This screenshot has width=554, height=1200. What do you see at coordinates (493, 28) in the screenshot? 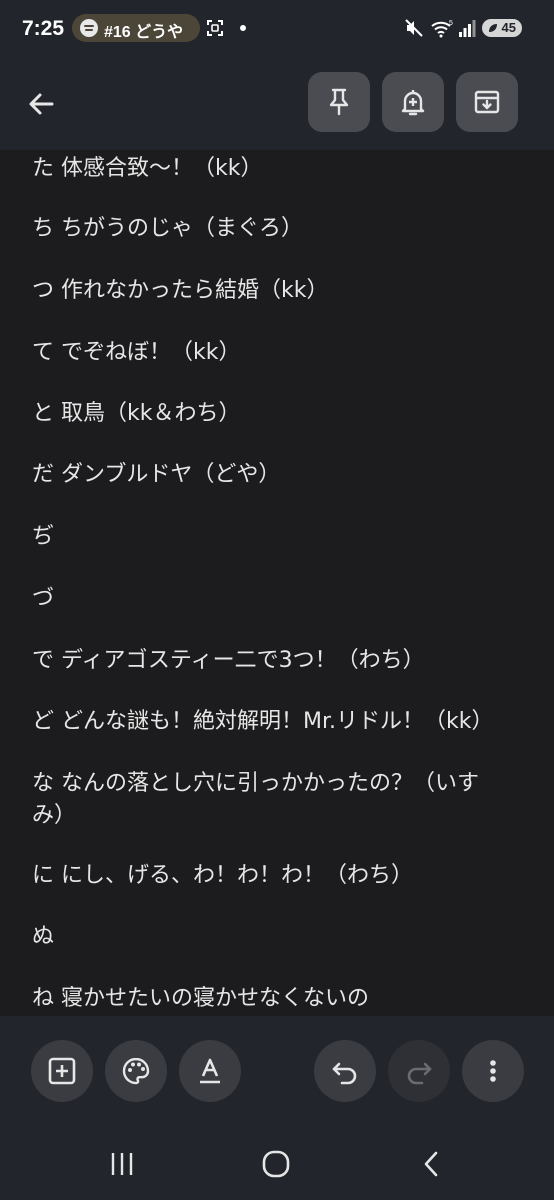
I see `power-saving-leaf-icon` at bounding box center [493, 28].